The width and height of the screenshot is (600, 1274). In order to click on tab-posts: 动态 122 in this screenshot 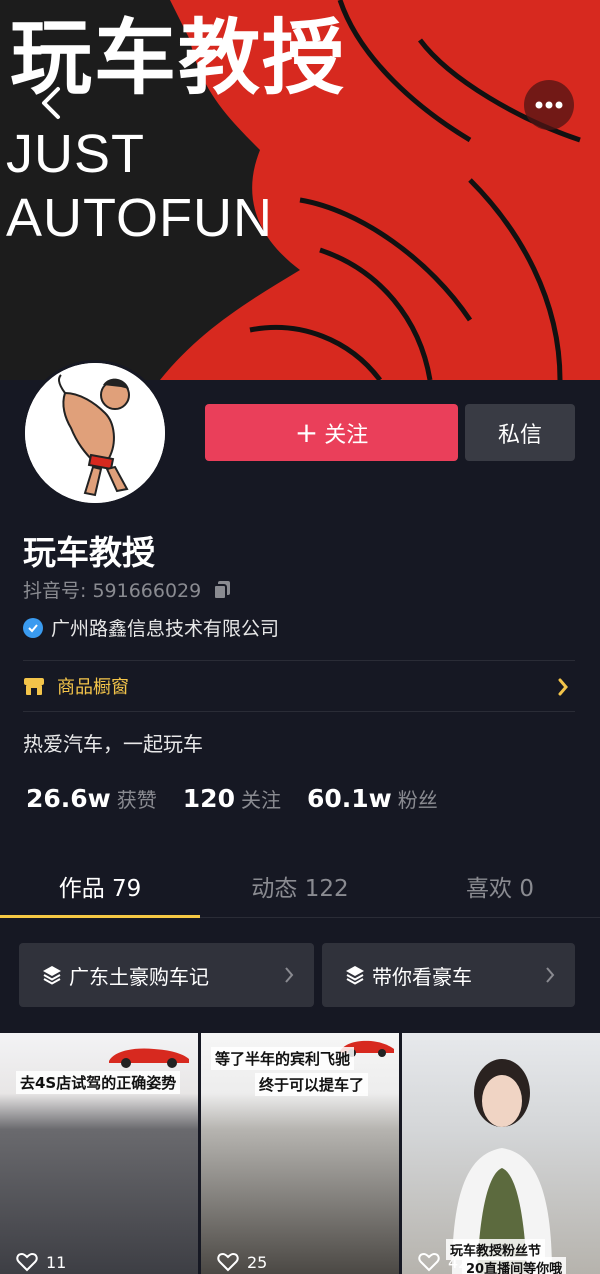, I will do `click(300, 886)`.